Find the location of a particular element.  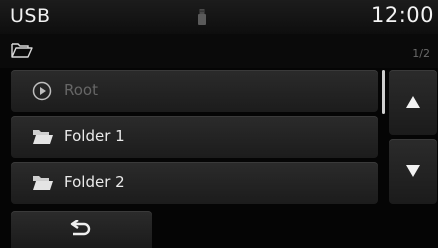

open-folder-icon is located at coordinates (22, 50).